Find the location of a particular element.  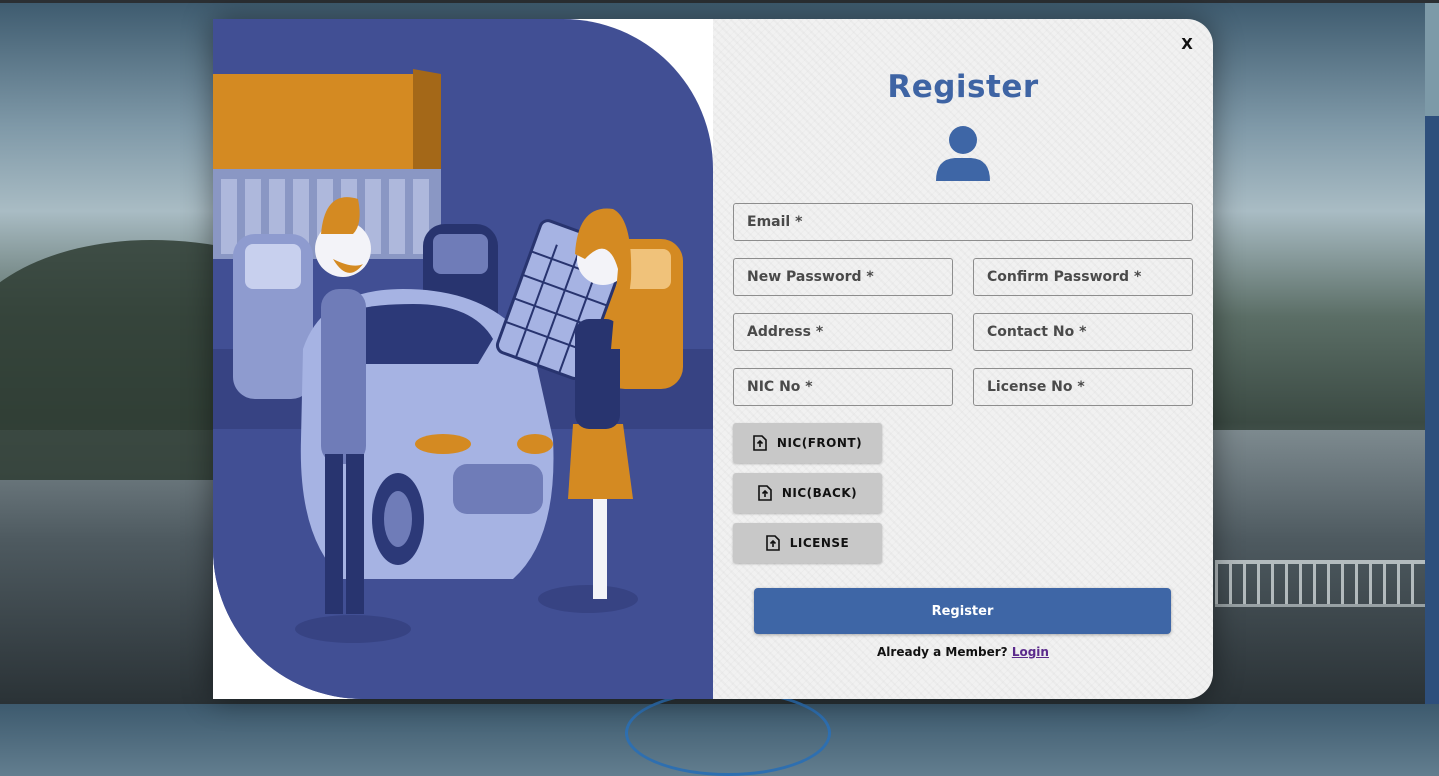

license-label: LICENSE is located at coordinates (819, 543).